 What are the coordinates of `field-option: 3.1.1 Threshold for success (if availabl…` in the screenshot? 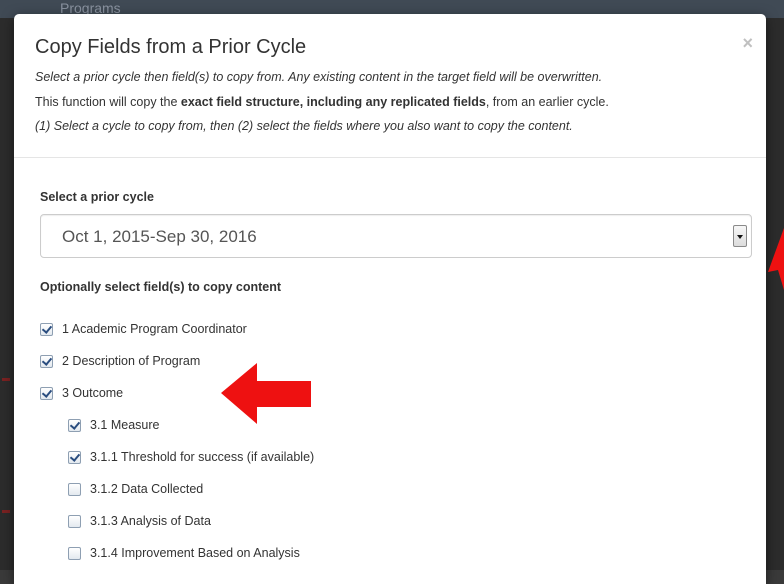 It's located at (191, 457).